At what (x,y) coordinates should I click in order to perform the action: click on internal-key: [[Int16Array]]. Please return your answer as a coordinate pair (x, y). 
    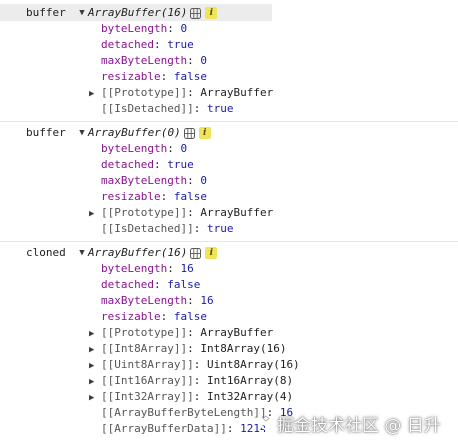
    Looking at the image, I should click on (147, 380).